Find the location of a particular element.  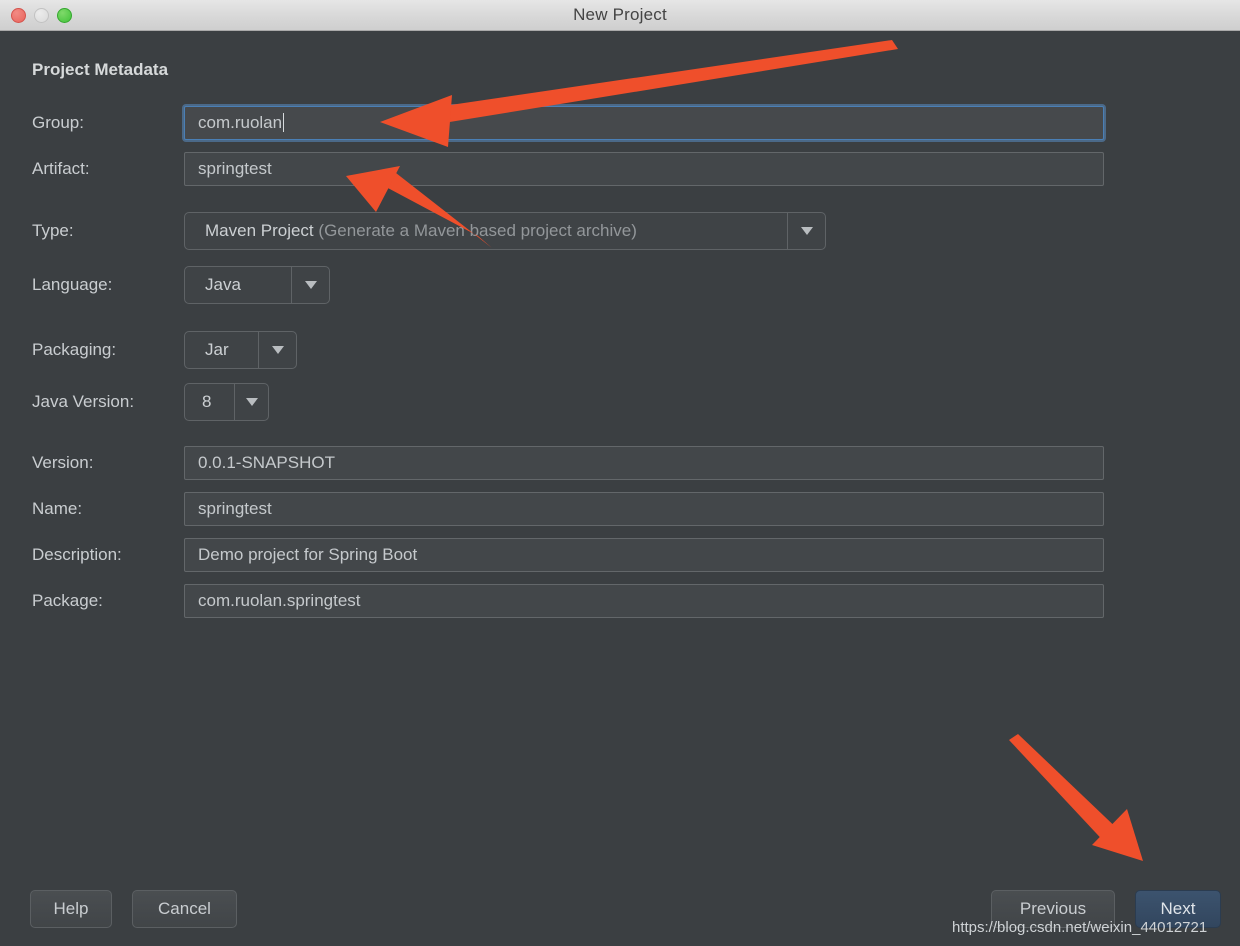

label-type: Type: is located at coordinates (53, 230).